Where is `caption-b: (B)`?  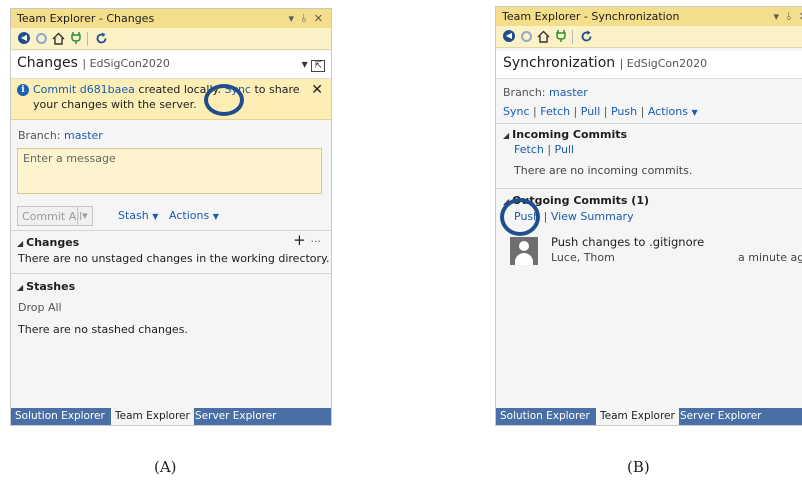
caption-b: (B) is located at coordinates (638, 467).